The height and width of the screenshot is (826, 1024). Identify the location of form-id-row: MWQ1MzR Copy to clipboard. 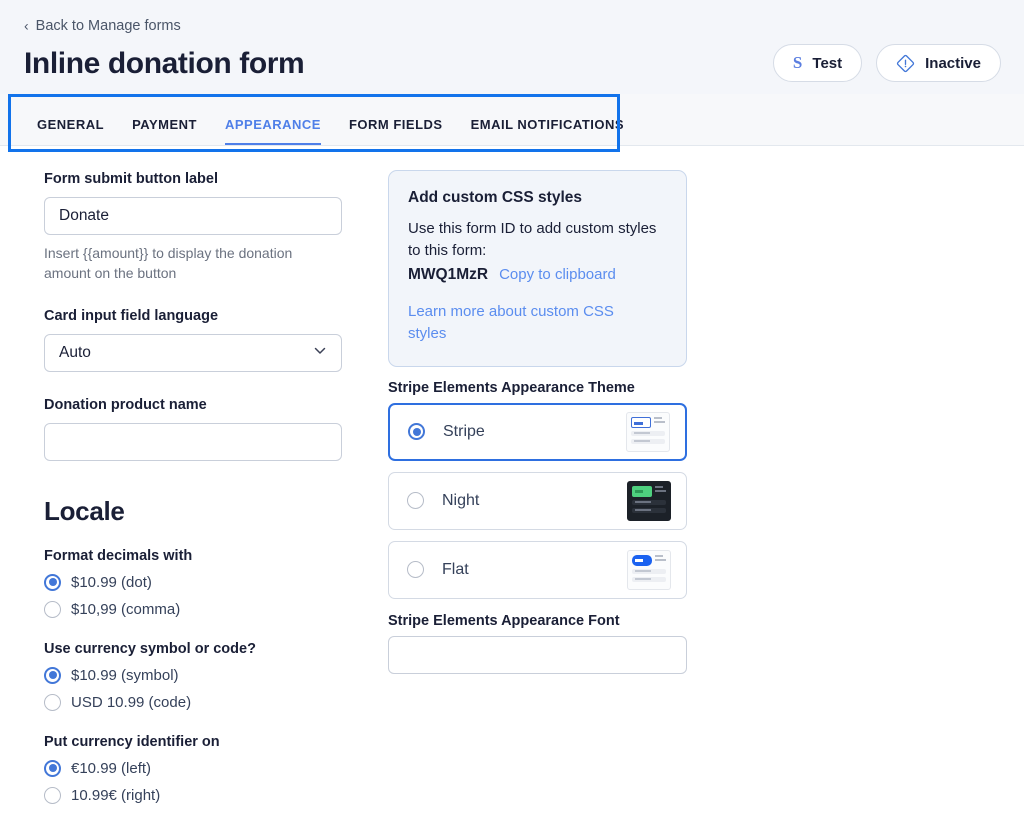
(537, 275).